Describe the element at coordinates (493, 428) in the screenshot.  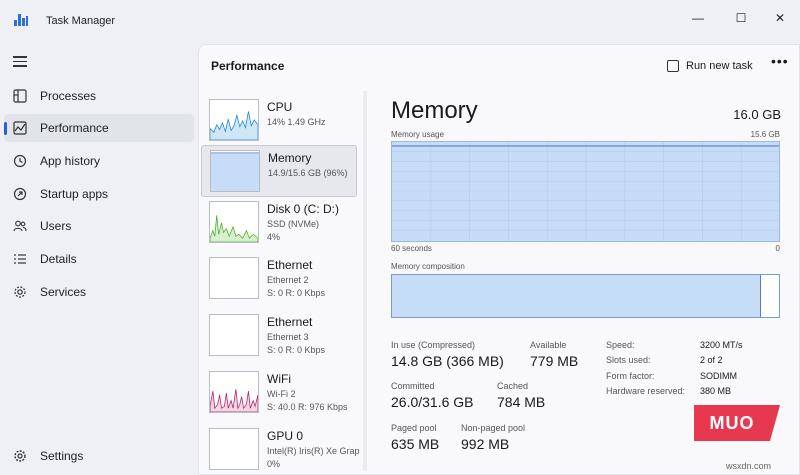
I see `non-paged-pool-label: Non-paged pool` at that location.